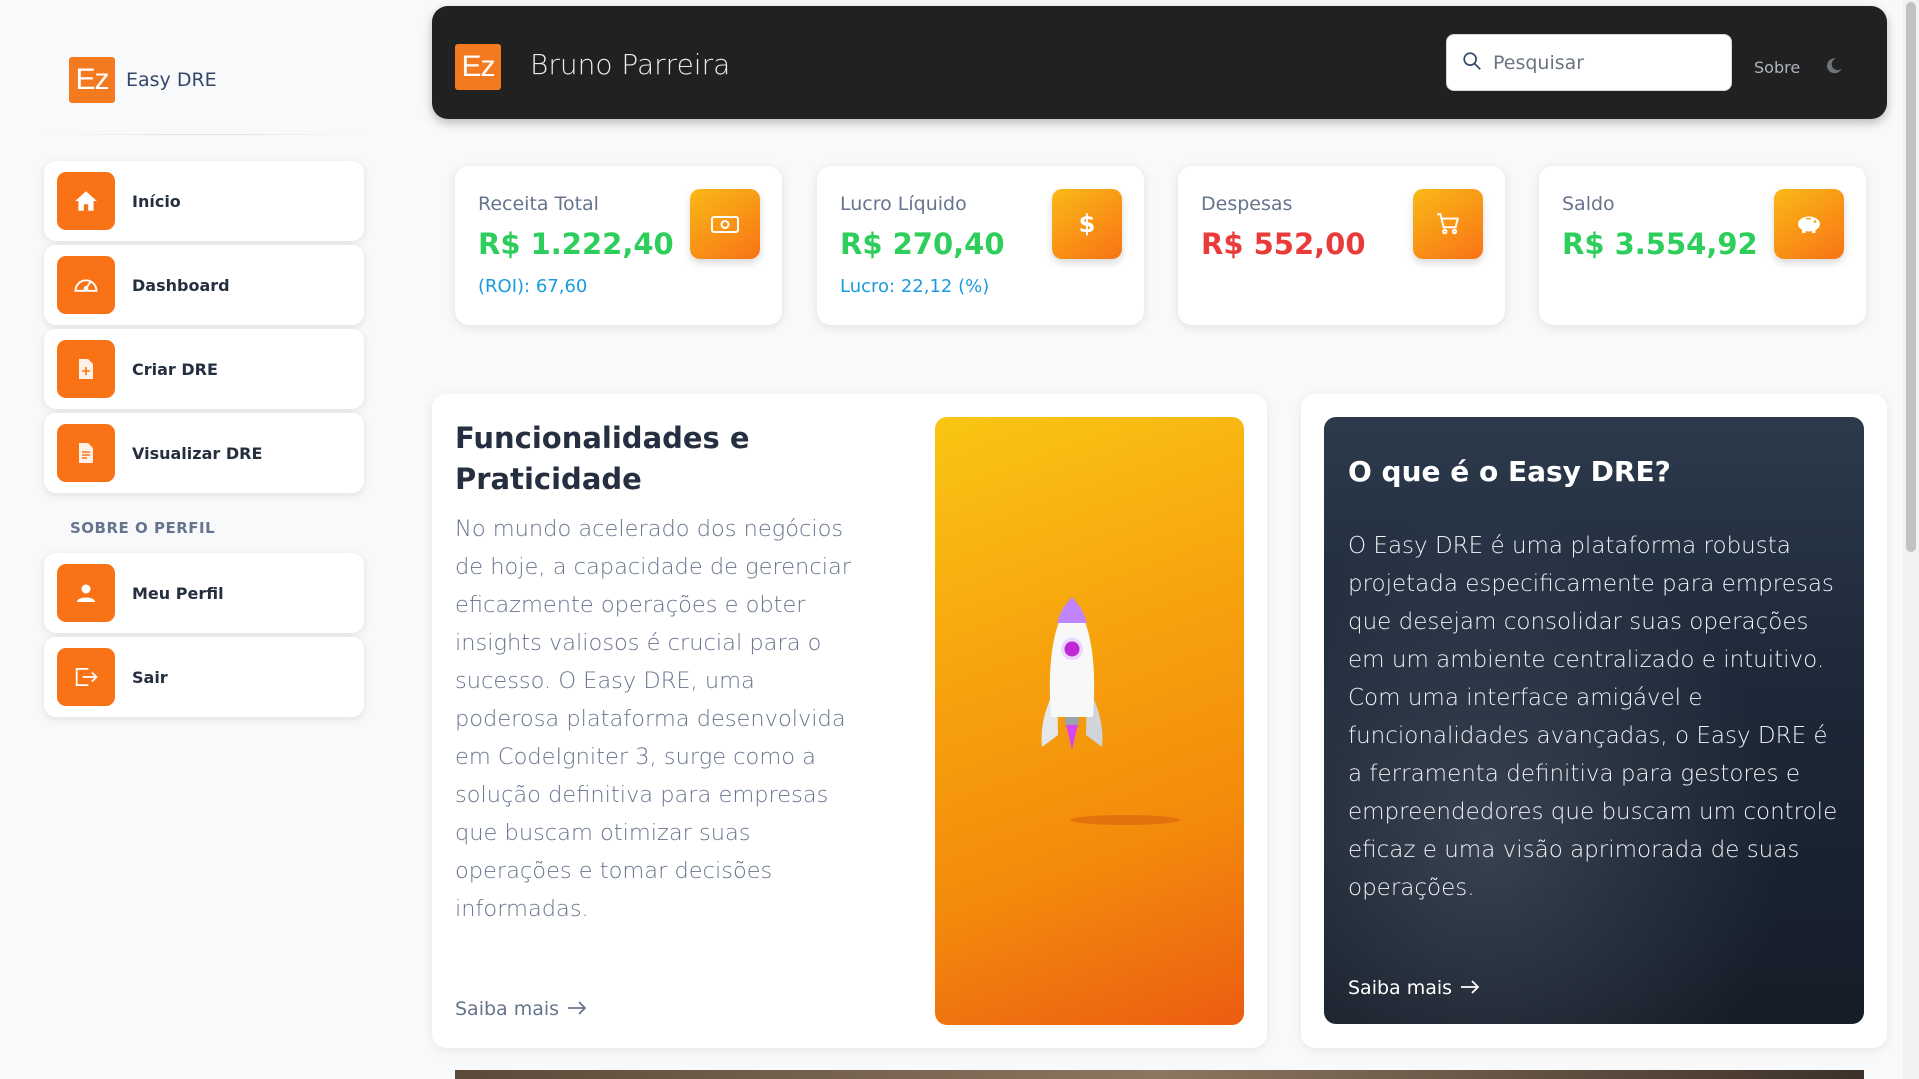 The height and width of the screenshot is (1079, 1919). I want to click on stat-sub: Lucro: 22,12 (%), so click(915, 286).